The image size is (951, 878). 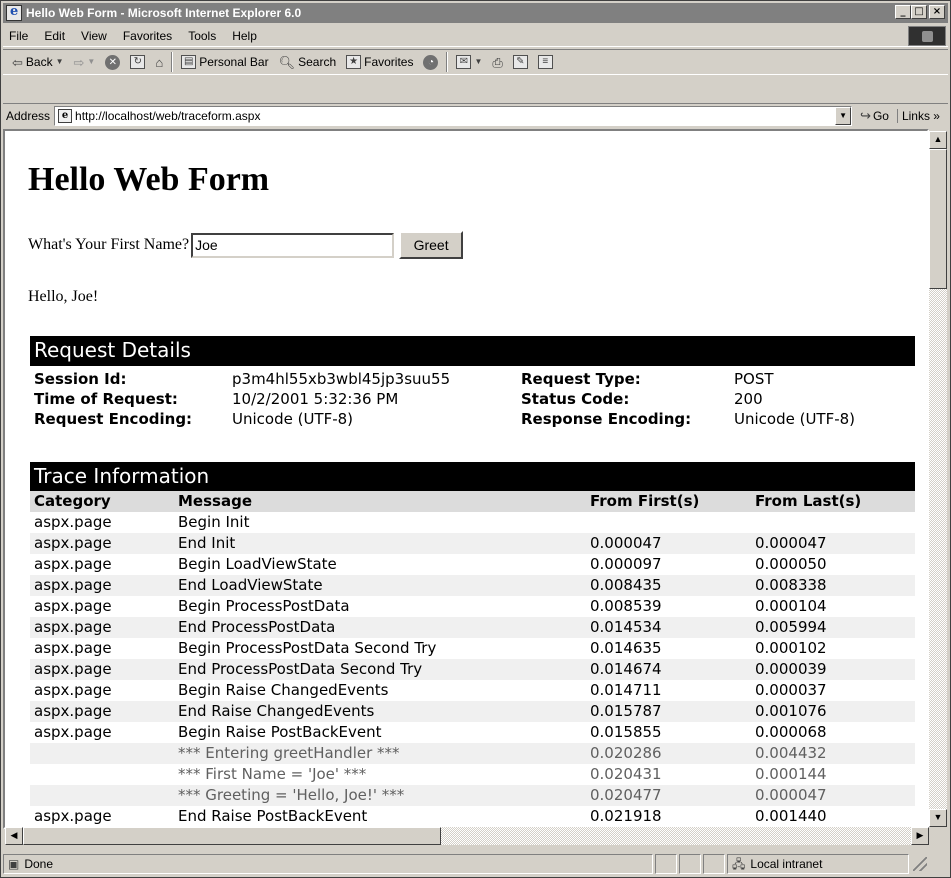 I want to click on trace-from-last: 0.000104, so click(x=791, y=606).